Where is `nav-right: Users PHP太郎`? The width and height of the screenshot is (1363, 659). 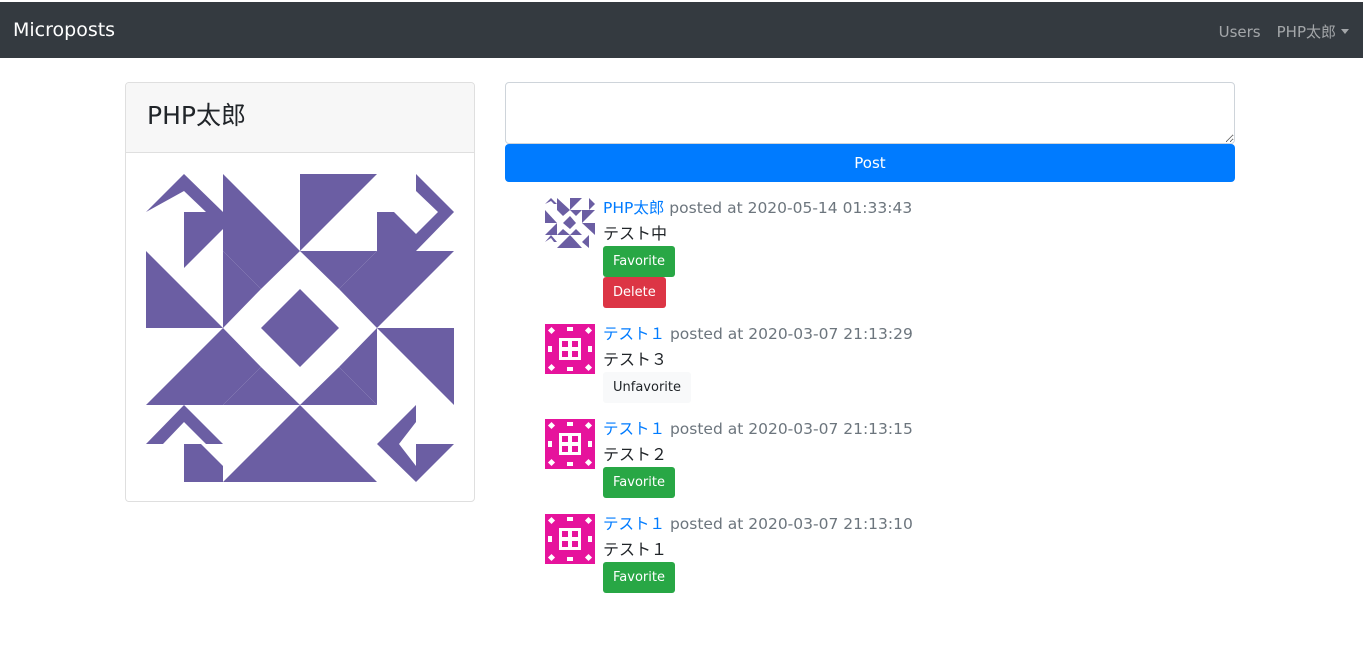
nav-right: Users PHP太郎 is located at coordinates (1284, 31).